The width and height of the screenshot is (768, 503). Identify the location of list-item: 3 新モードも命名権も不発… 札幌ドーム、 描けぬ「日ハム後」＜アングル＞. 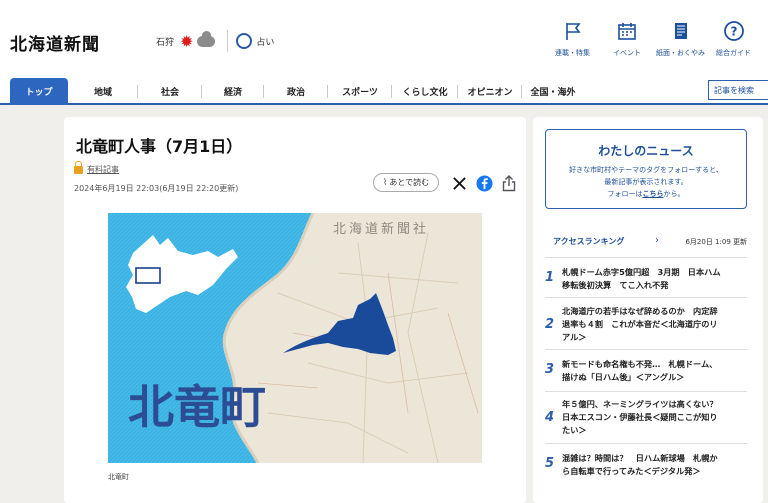
(646, 370).